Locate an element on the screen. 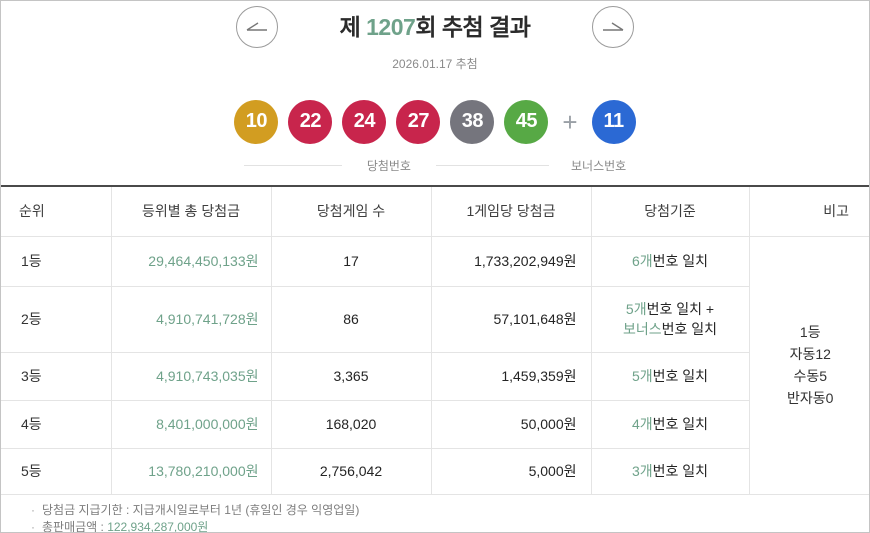 This screenshot has height=533, width=870. total-prize-cell: 29,464,450,133원 is located at coordinates (191, 261).